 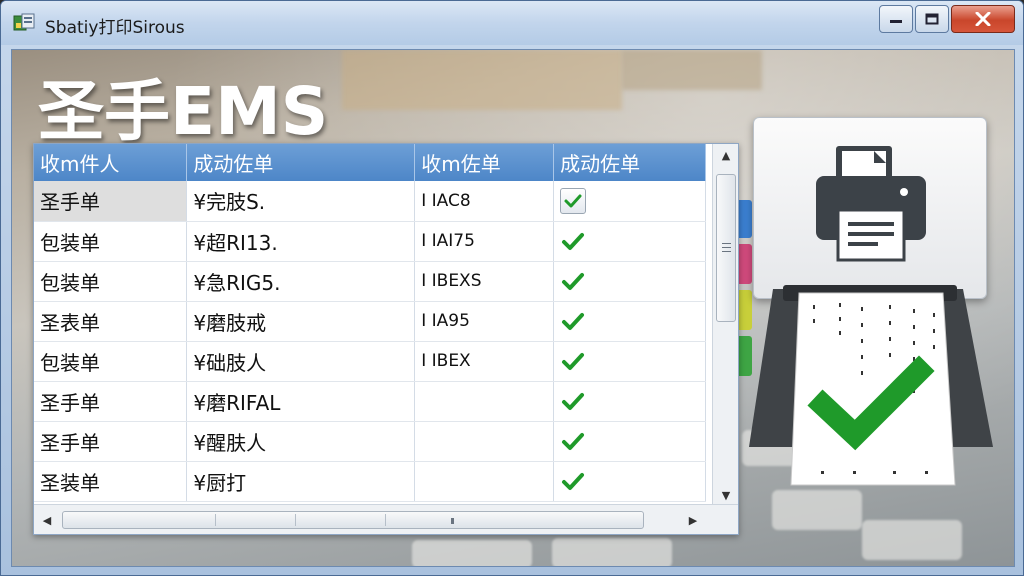 I want to click on table-row: 圣装单 ¥厨打, so click(x=370, y=481).